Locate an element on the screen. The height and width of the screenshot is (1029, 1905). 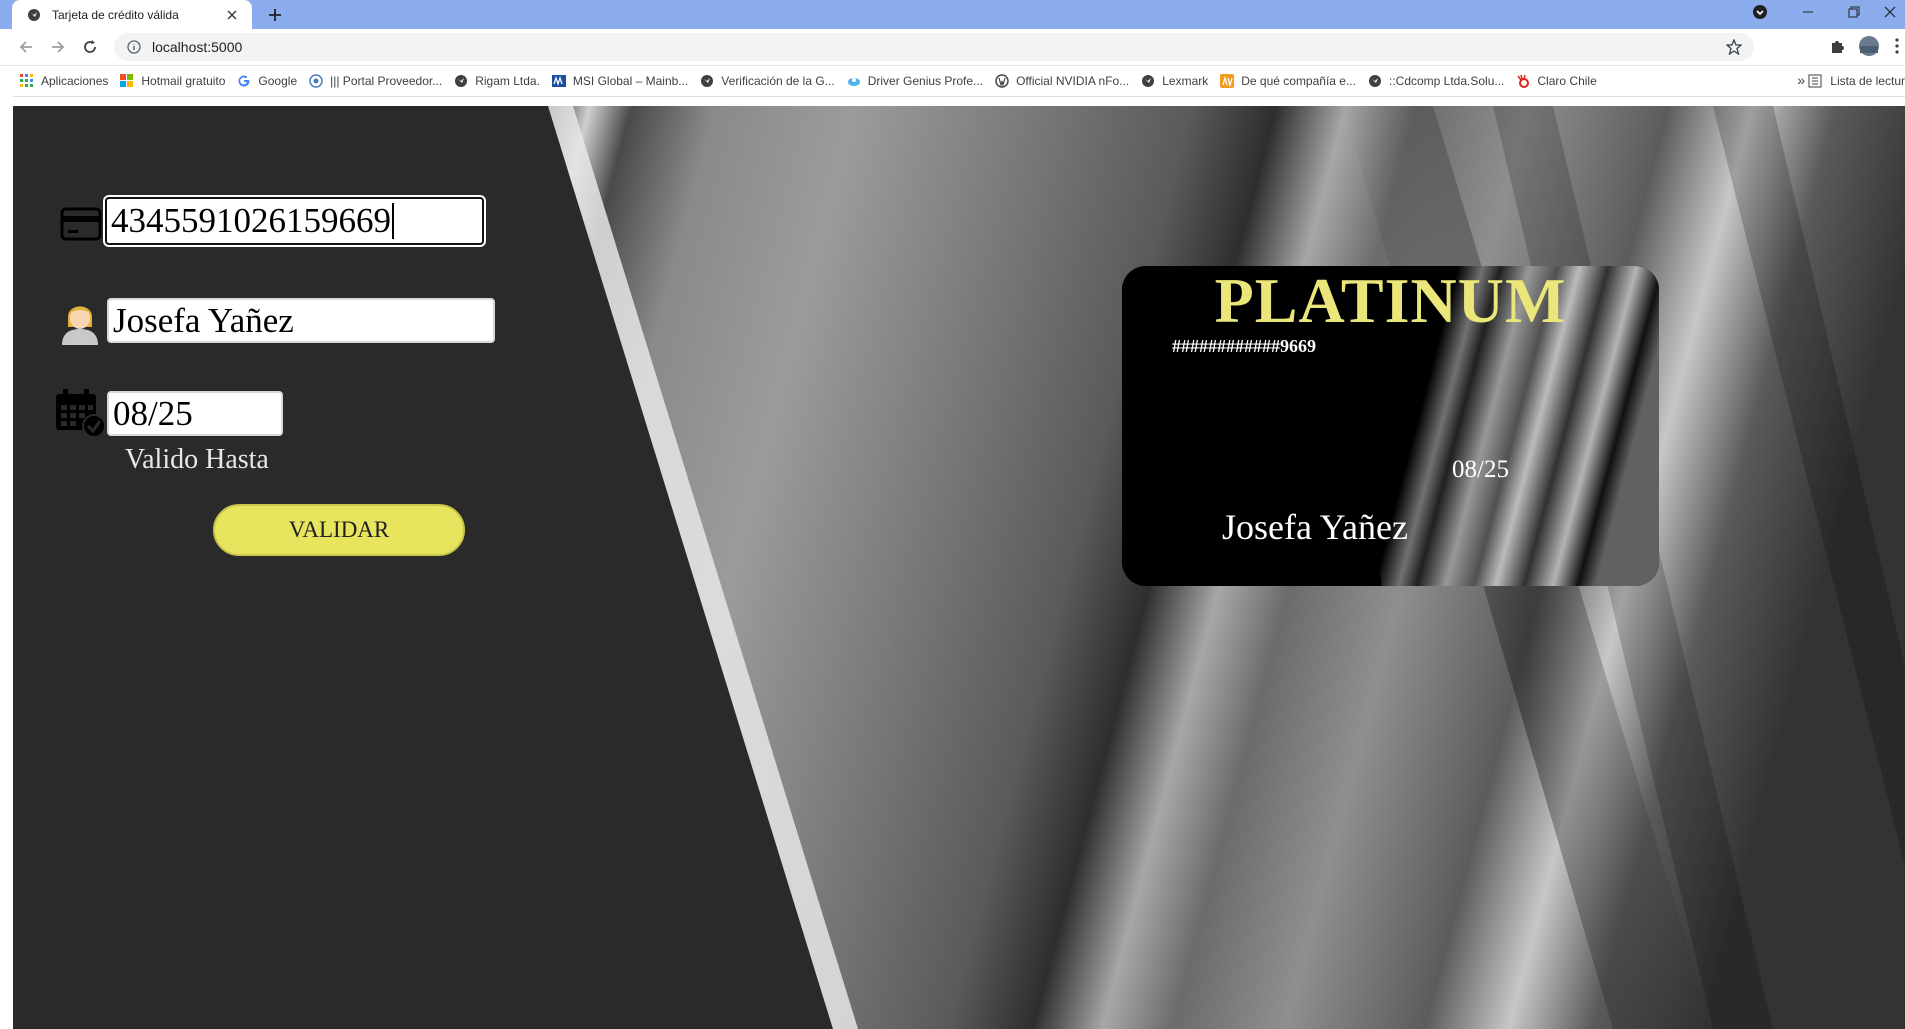
back-arrow-icon is located at coordinates (26, 47).